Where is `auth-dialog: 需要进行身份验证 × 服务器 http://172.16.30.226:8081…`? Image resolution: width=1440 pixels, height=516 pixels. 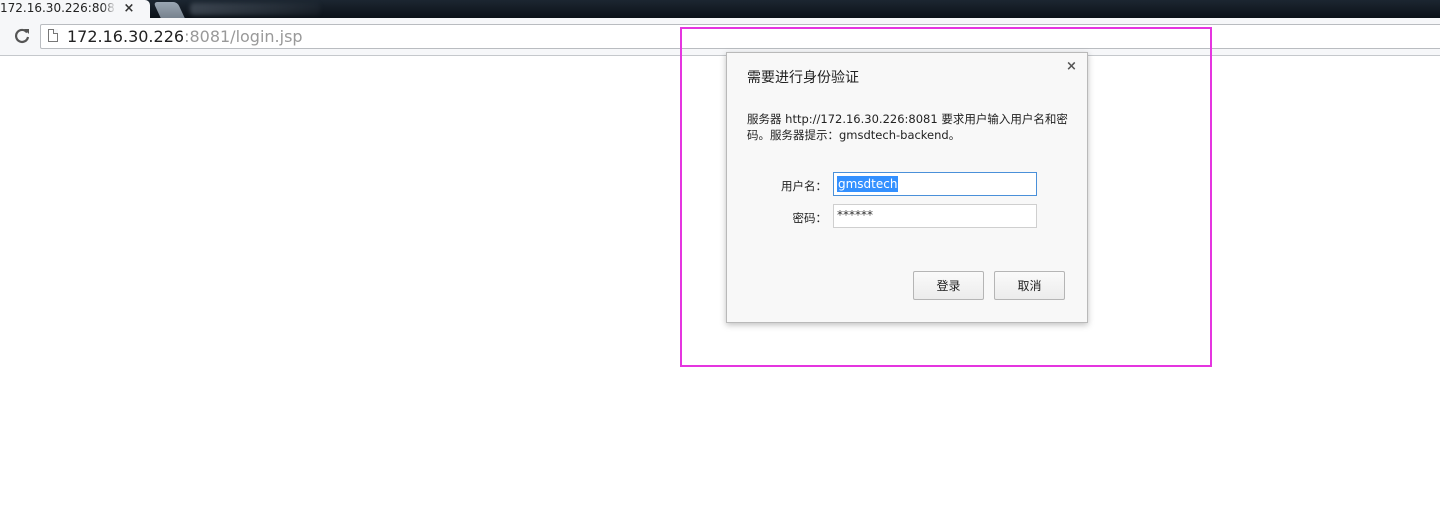 auth-dialog: 需要进行身份验证 × 服务器 http://172.16.30.226:8081… is located at coordinates (907, 187).